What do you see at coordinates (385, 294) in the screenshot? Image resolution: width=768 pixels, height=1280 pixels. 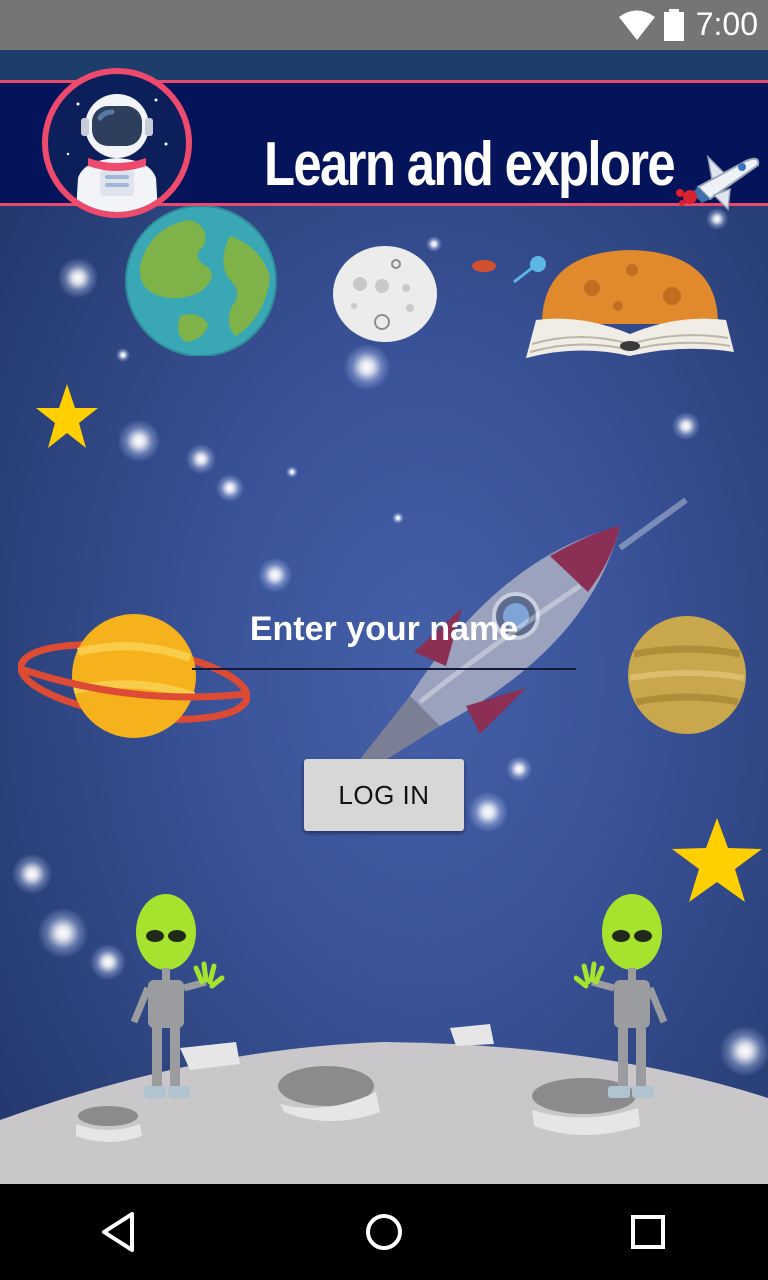 I see `moon-icon` at bounding box center [385, 294].